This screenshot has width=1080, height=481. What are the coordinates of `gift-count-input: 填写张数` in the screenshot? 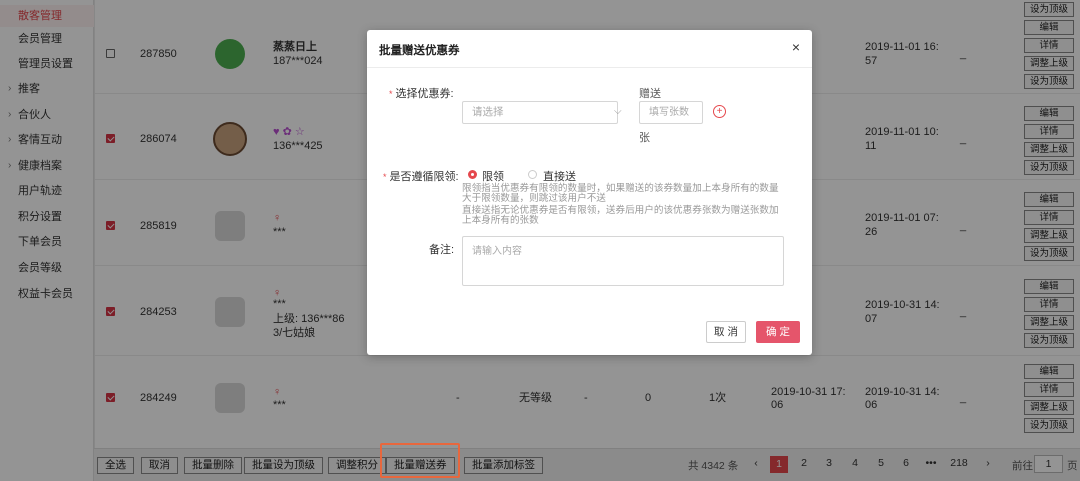 It's located at (671, 112).